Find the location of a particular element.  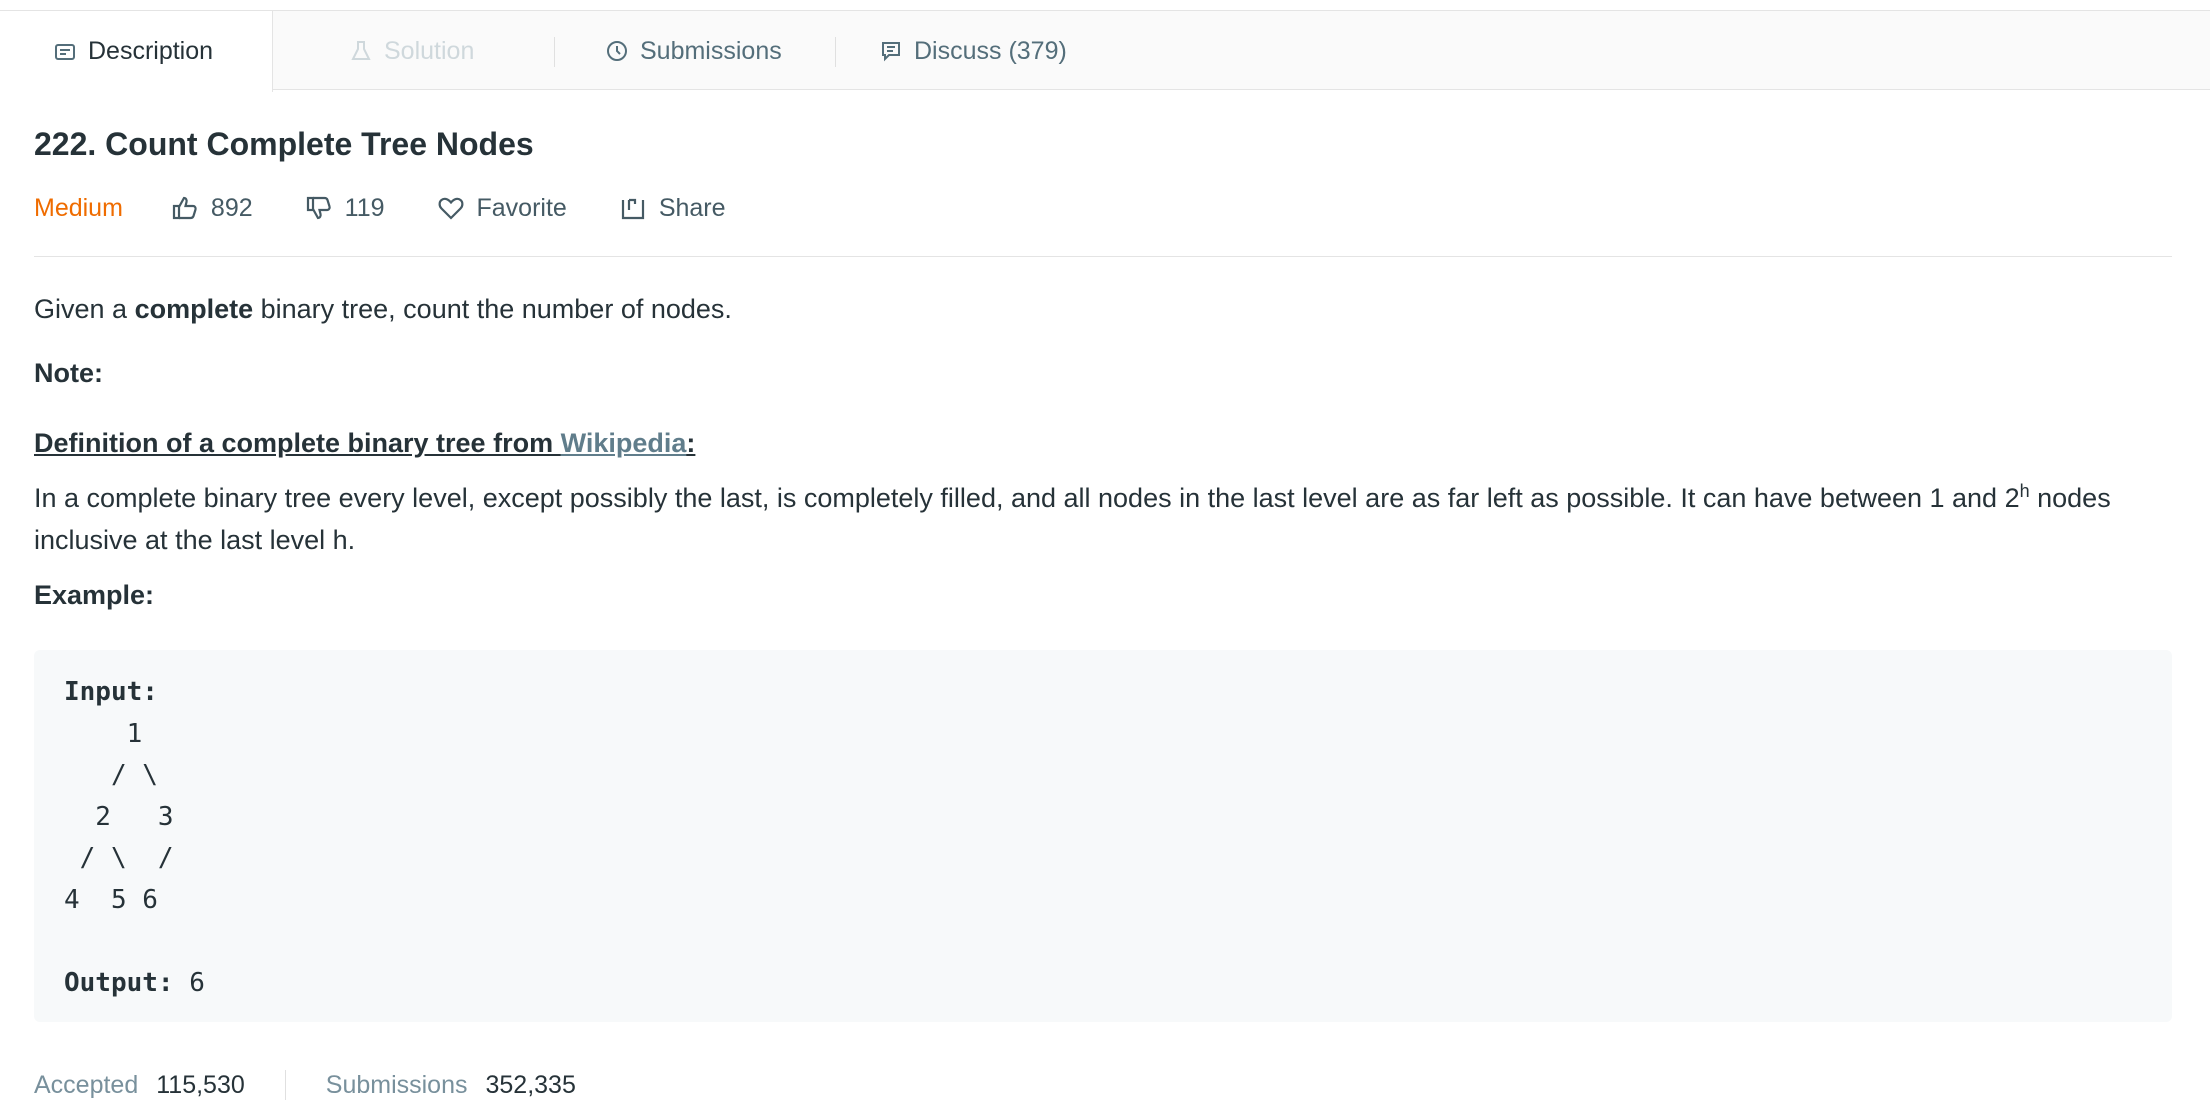

acceptance-stats: Accepted 115,530 Submissions 352,335 is located at coordinates (305, 1085).